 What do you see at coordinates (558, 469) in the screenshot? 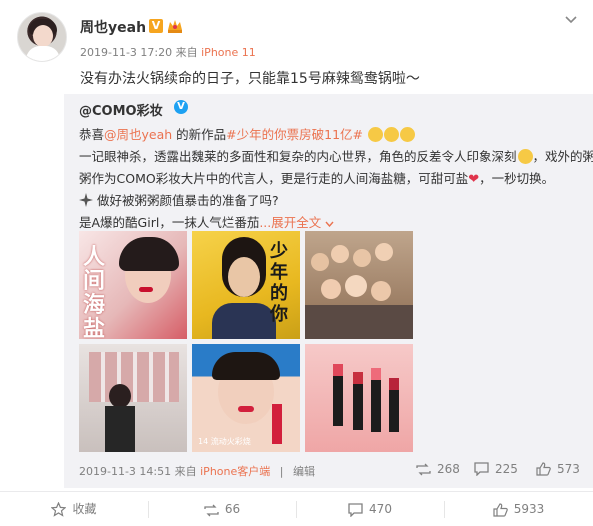
I see `repost-like-count: 573` at bounding box center [558, 469].